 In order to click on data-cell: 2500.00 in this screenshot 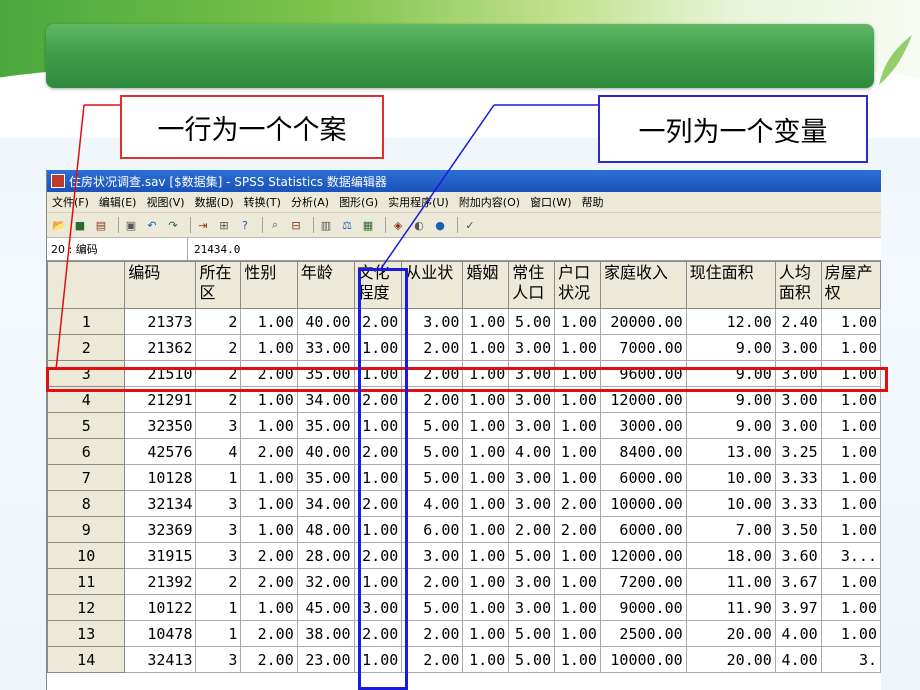, I will do `click(643, 633)`.